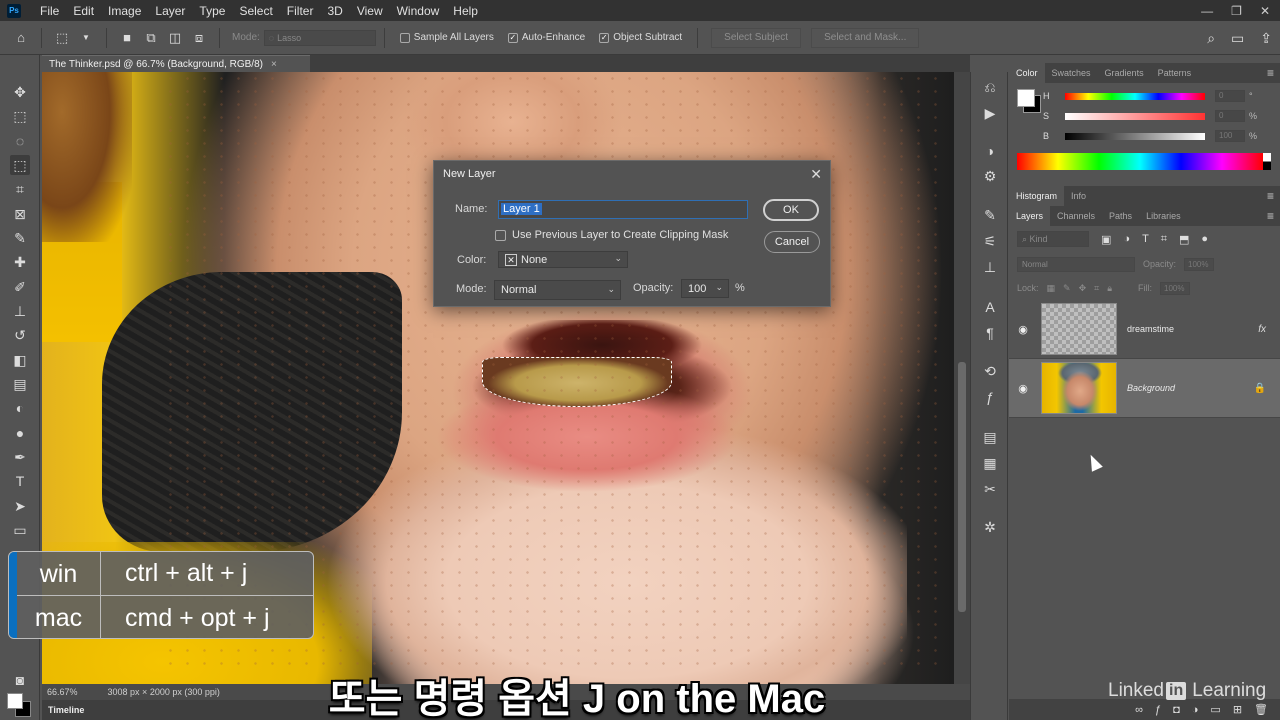 Image resolution: width=1280 pixels, height=720 pixels. Describe the element at coordinates (990, 215) in the screenshot. I see `brushes-icon: ✎` at that location.